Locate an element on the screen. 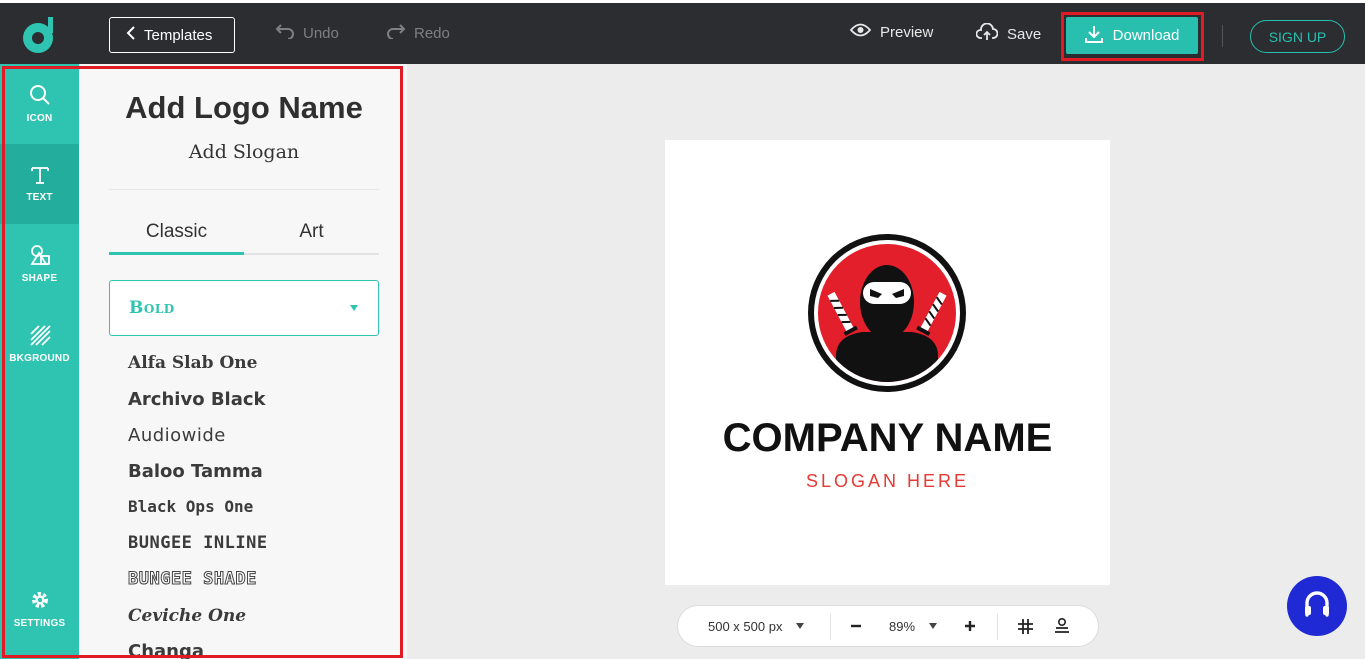  align-icon is located at coordinates (1062, 625).